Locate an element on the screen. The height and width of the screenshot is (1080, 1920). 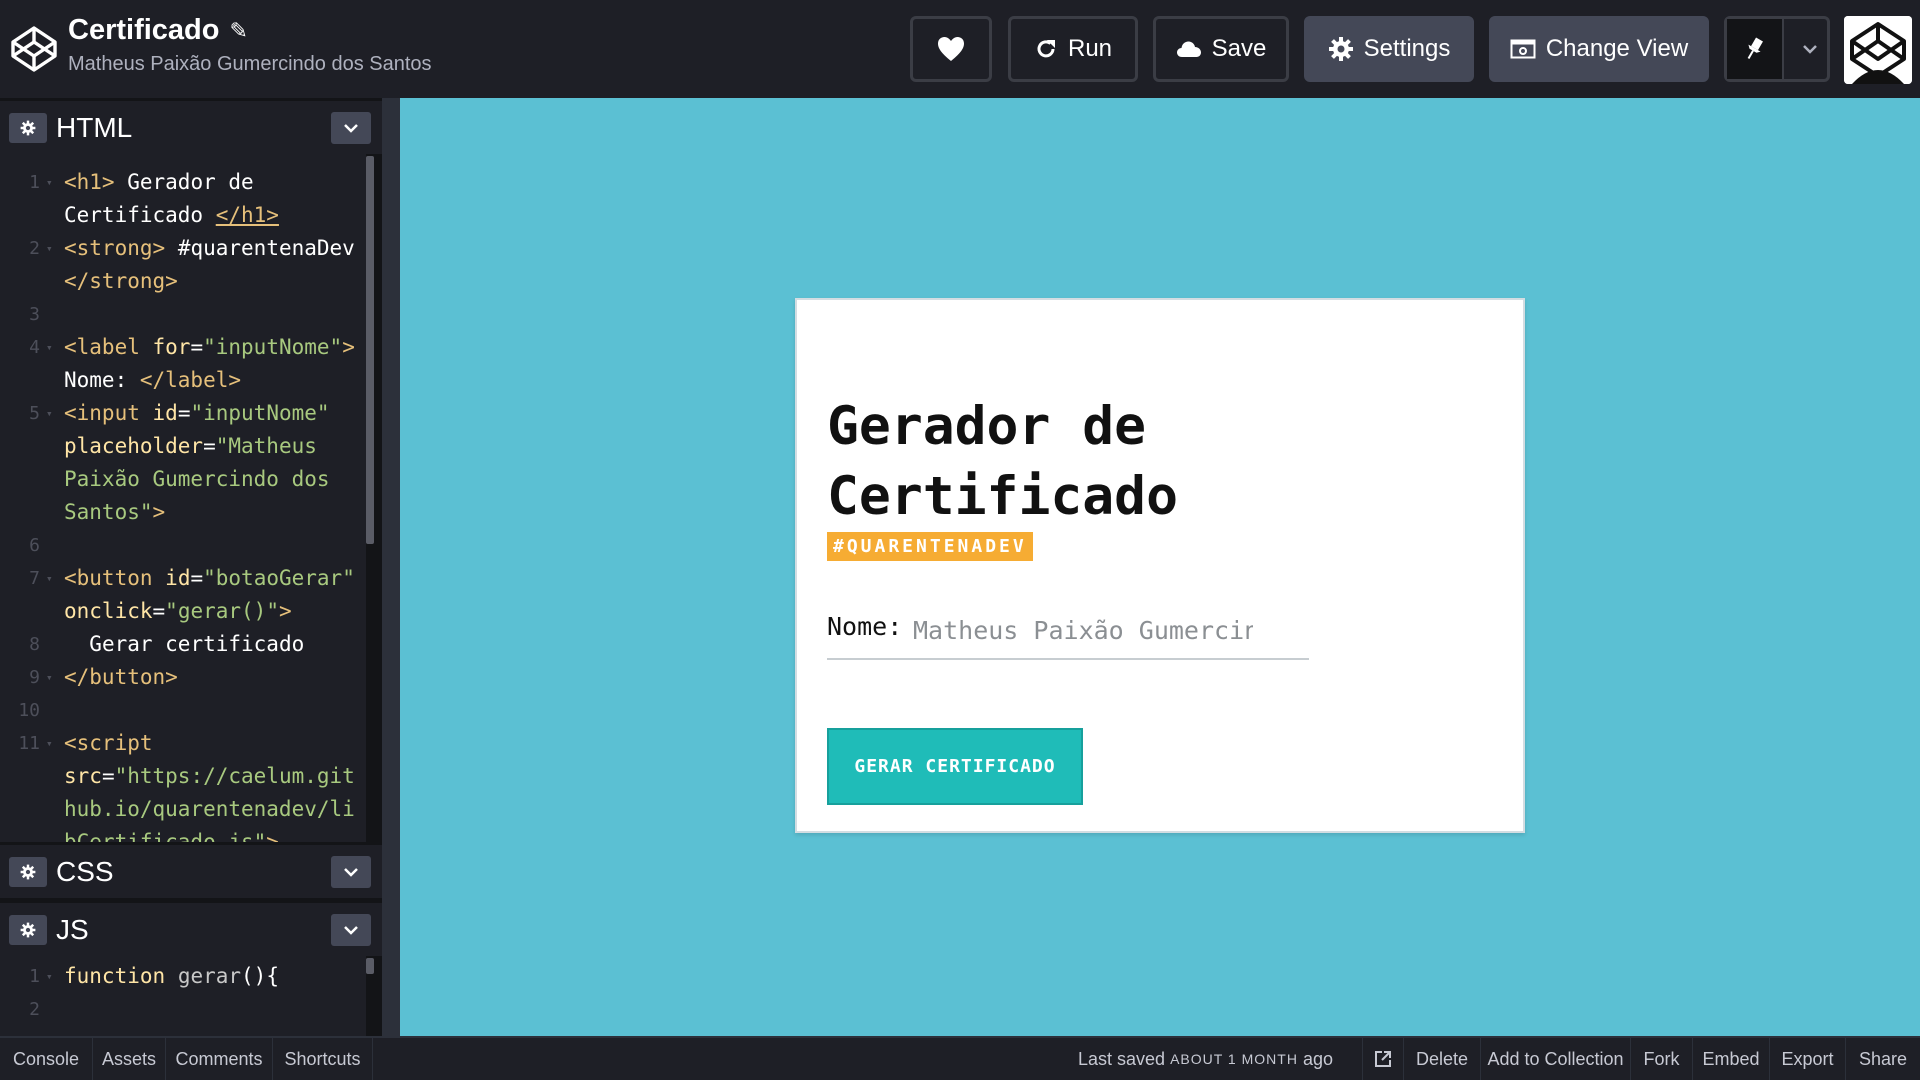
external-link-icon is located at coordinates (1383, 1059).